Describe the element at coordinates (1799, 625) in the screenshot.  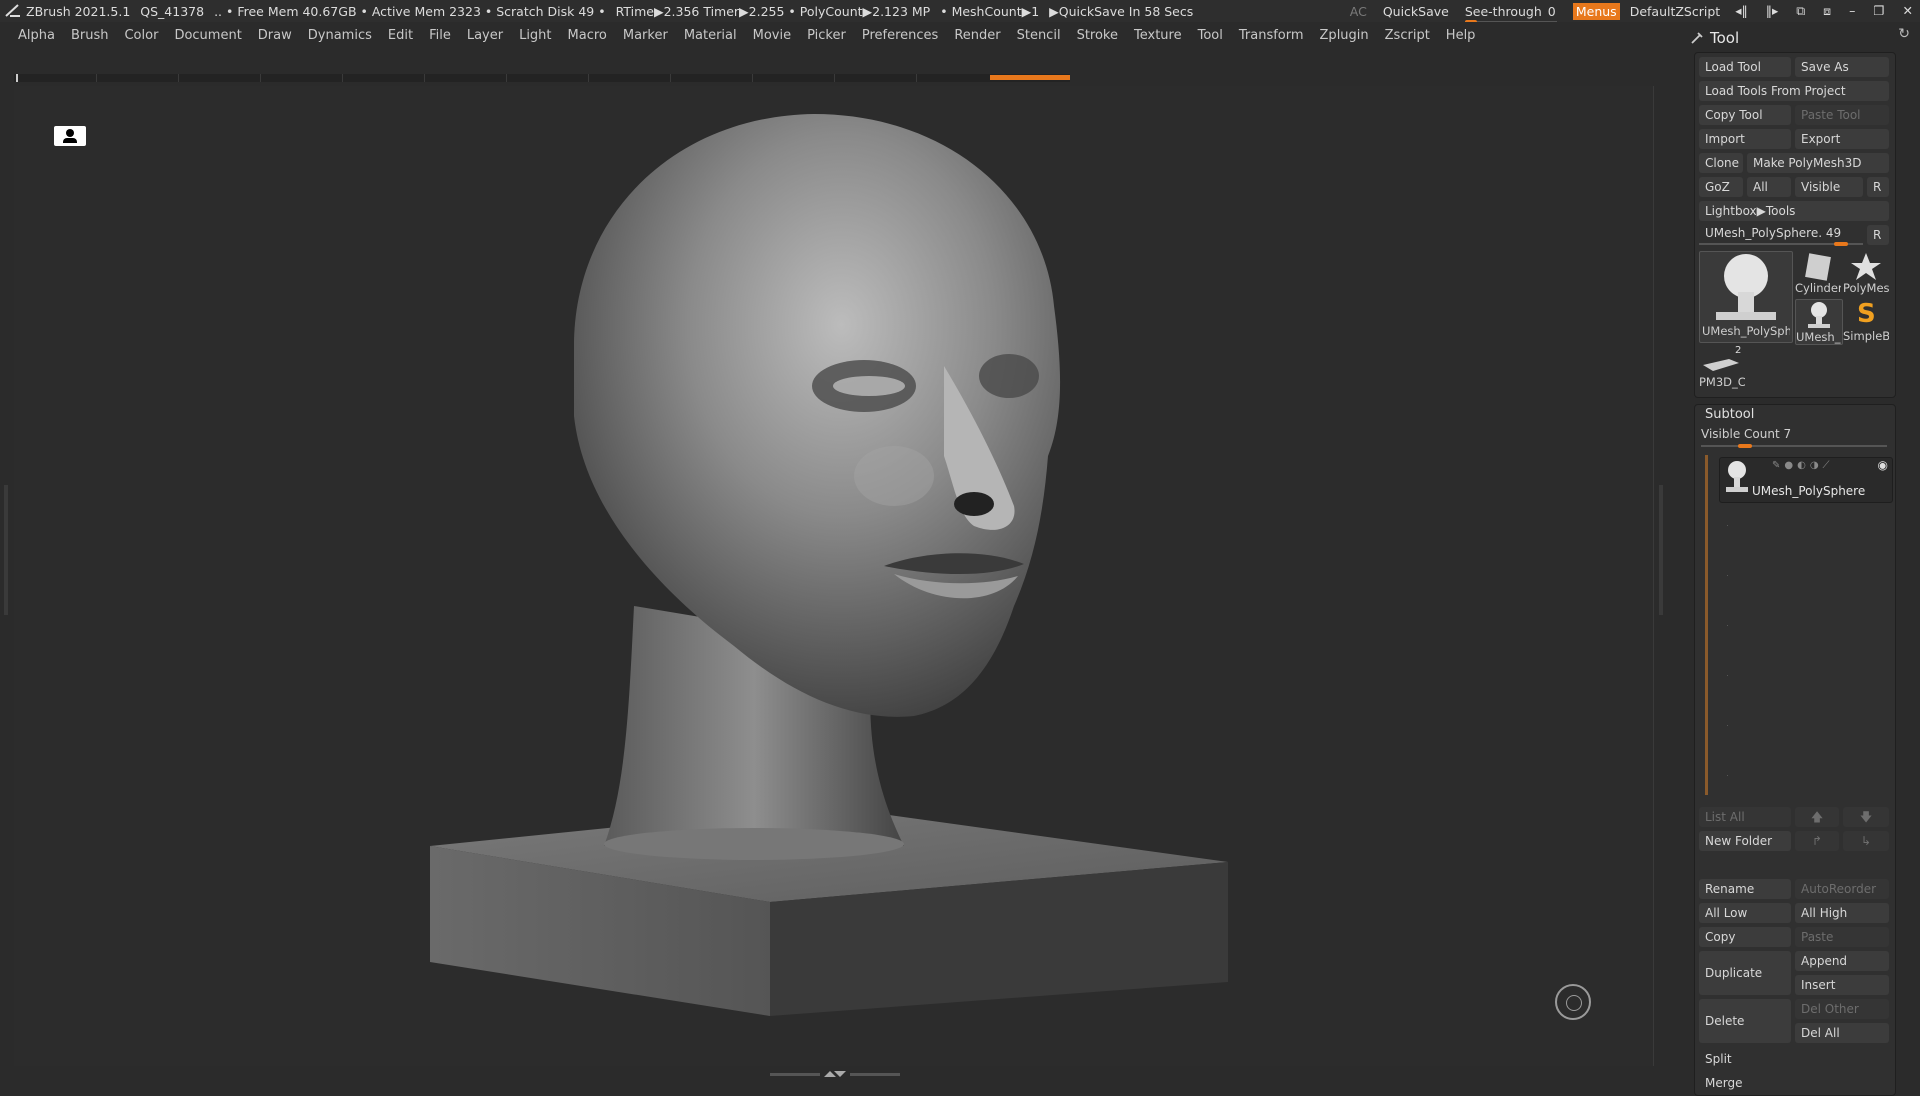
I see `subtool-list: ✎●◐◑⟋ ◉ UMesh_PolySphere` at that location.